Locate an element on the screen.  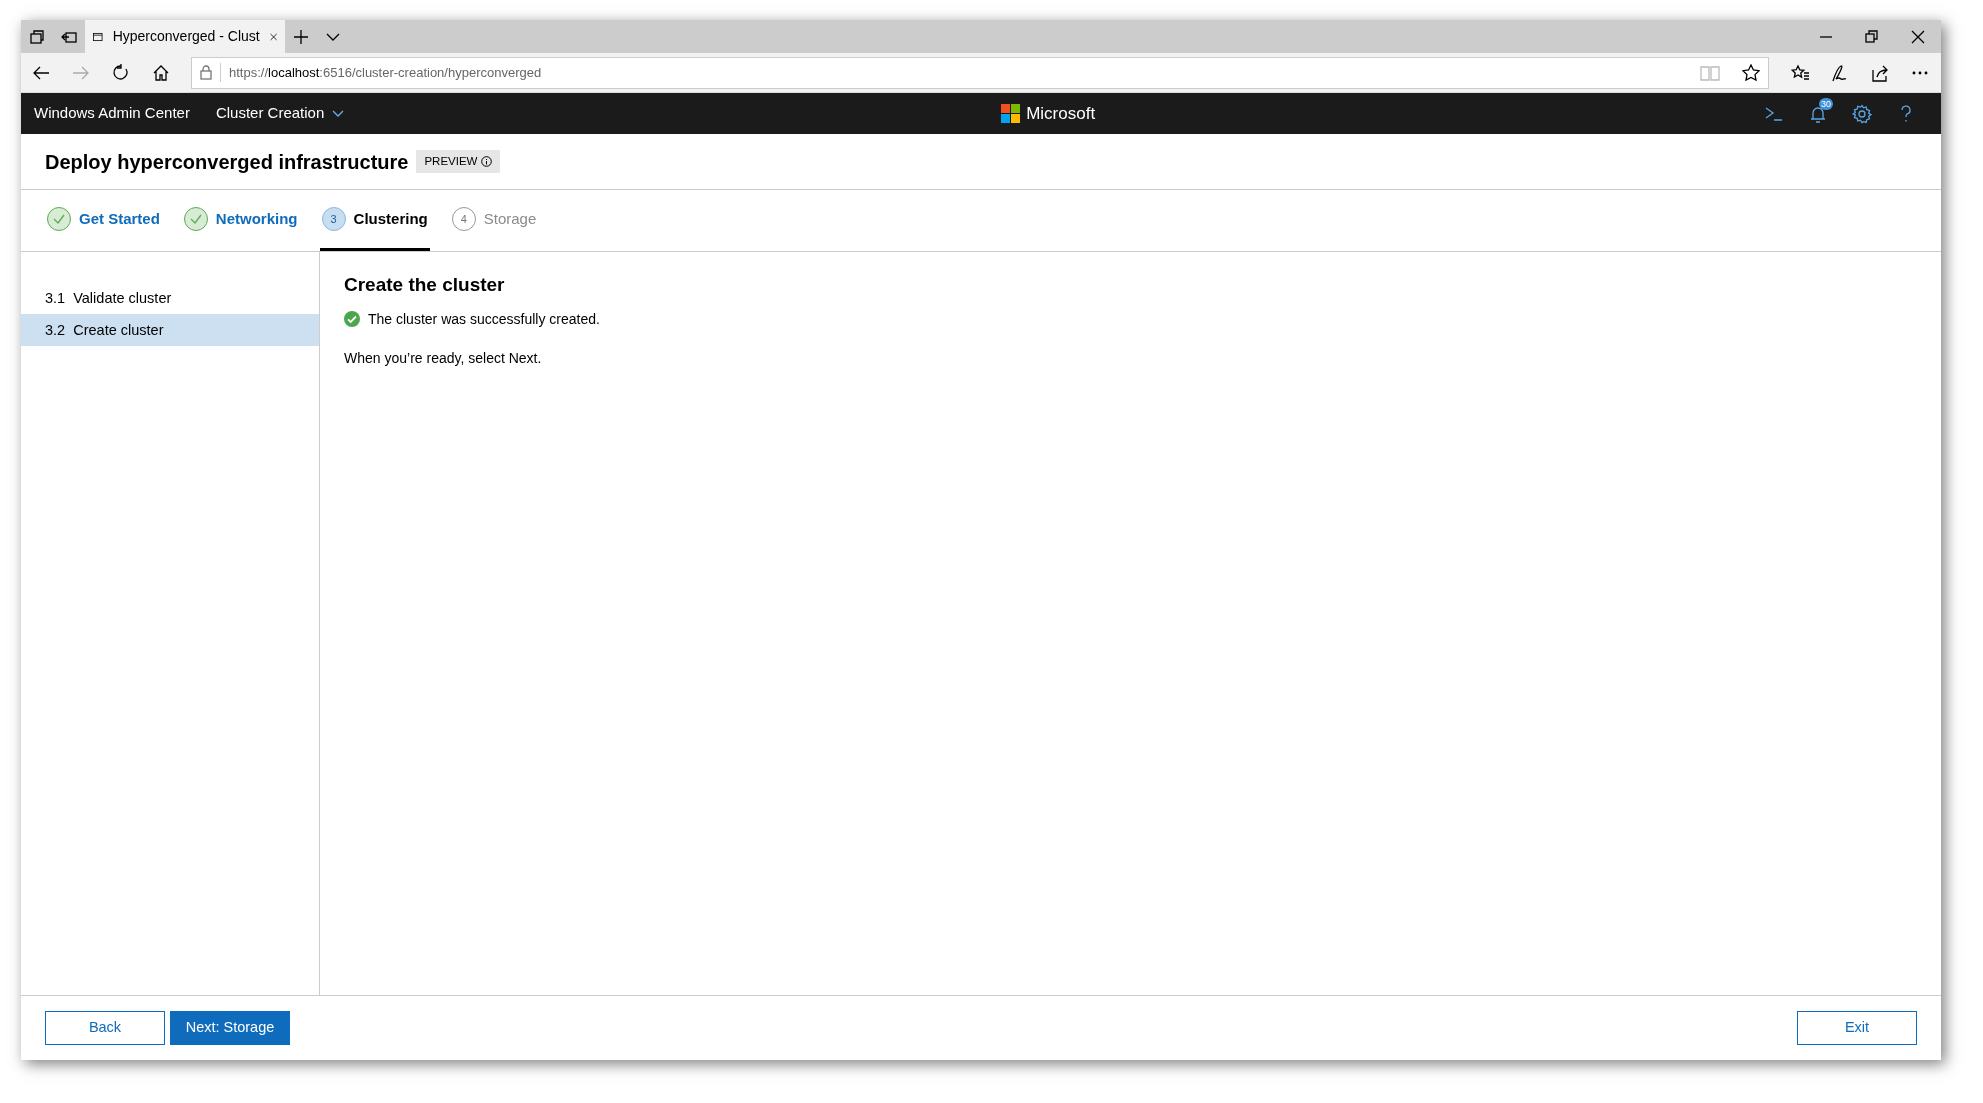
microsoft-logo-icon is located at coordinates (1011, 113).